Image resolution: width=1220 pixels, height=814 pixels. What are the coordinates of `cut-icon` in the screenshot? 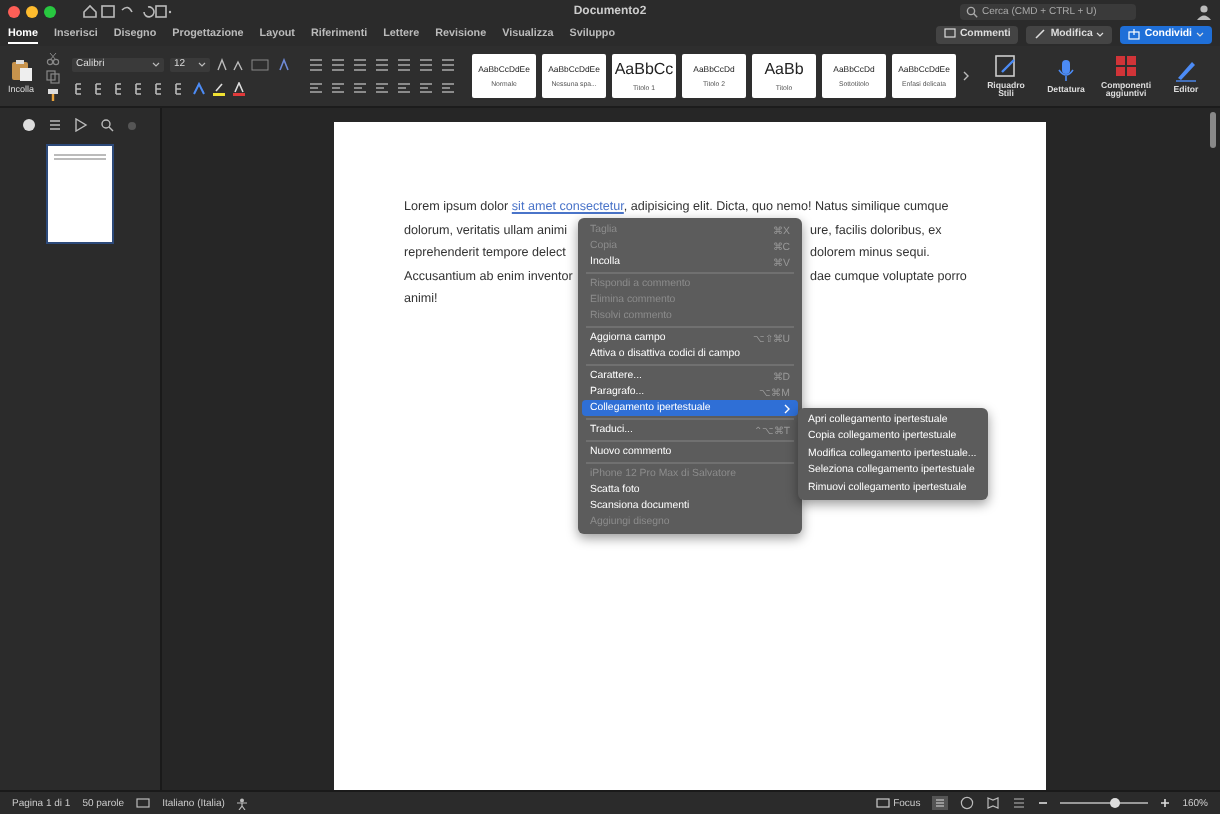 It's located at (53, 58).